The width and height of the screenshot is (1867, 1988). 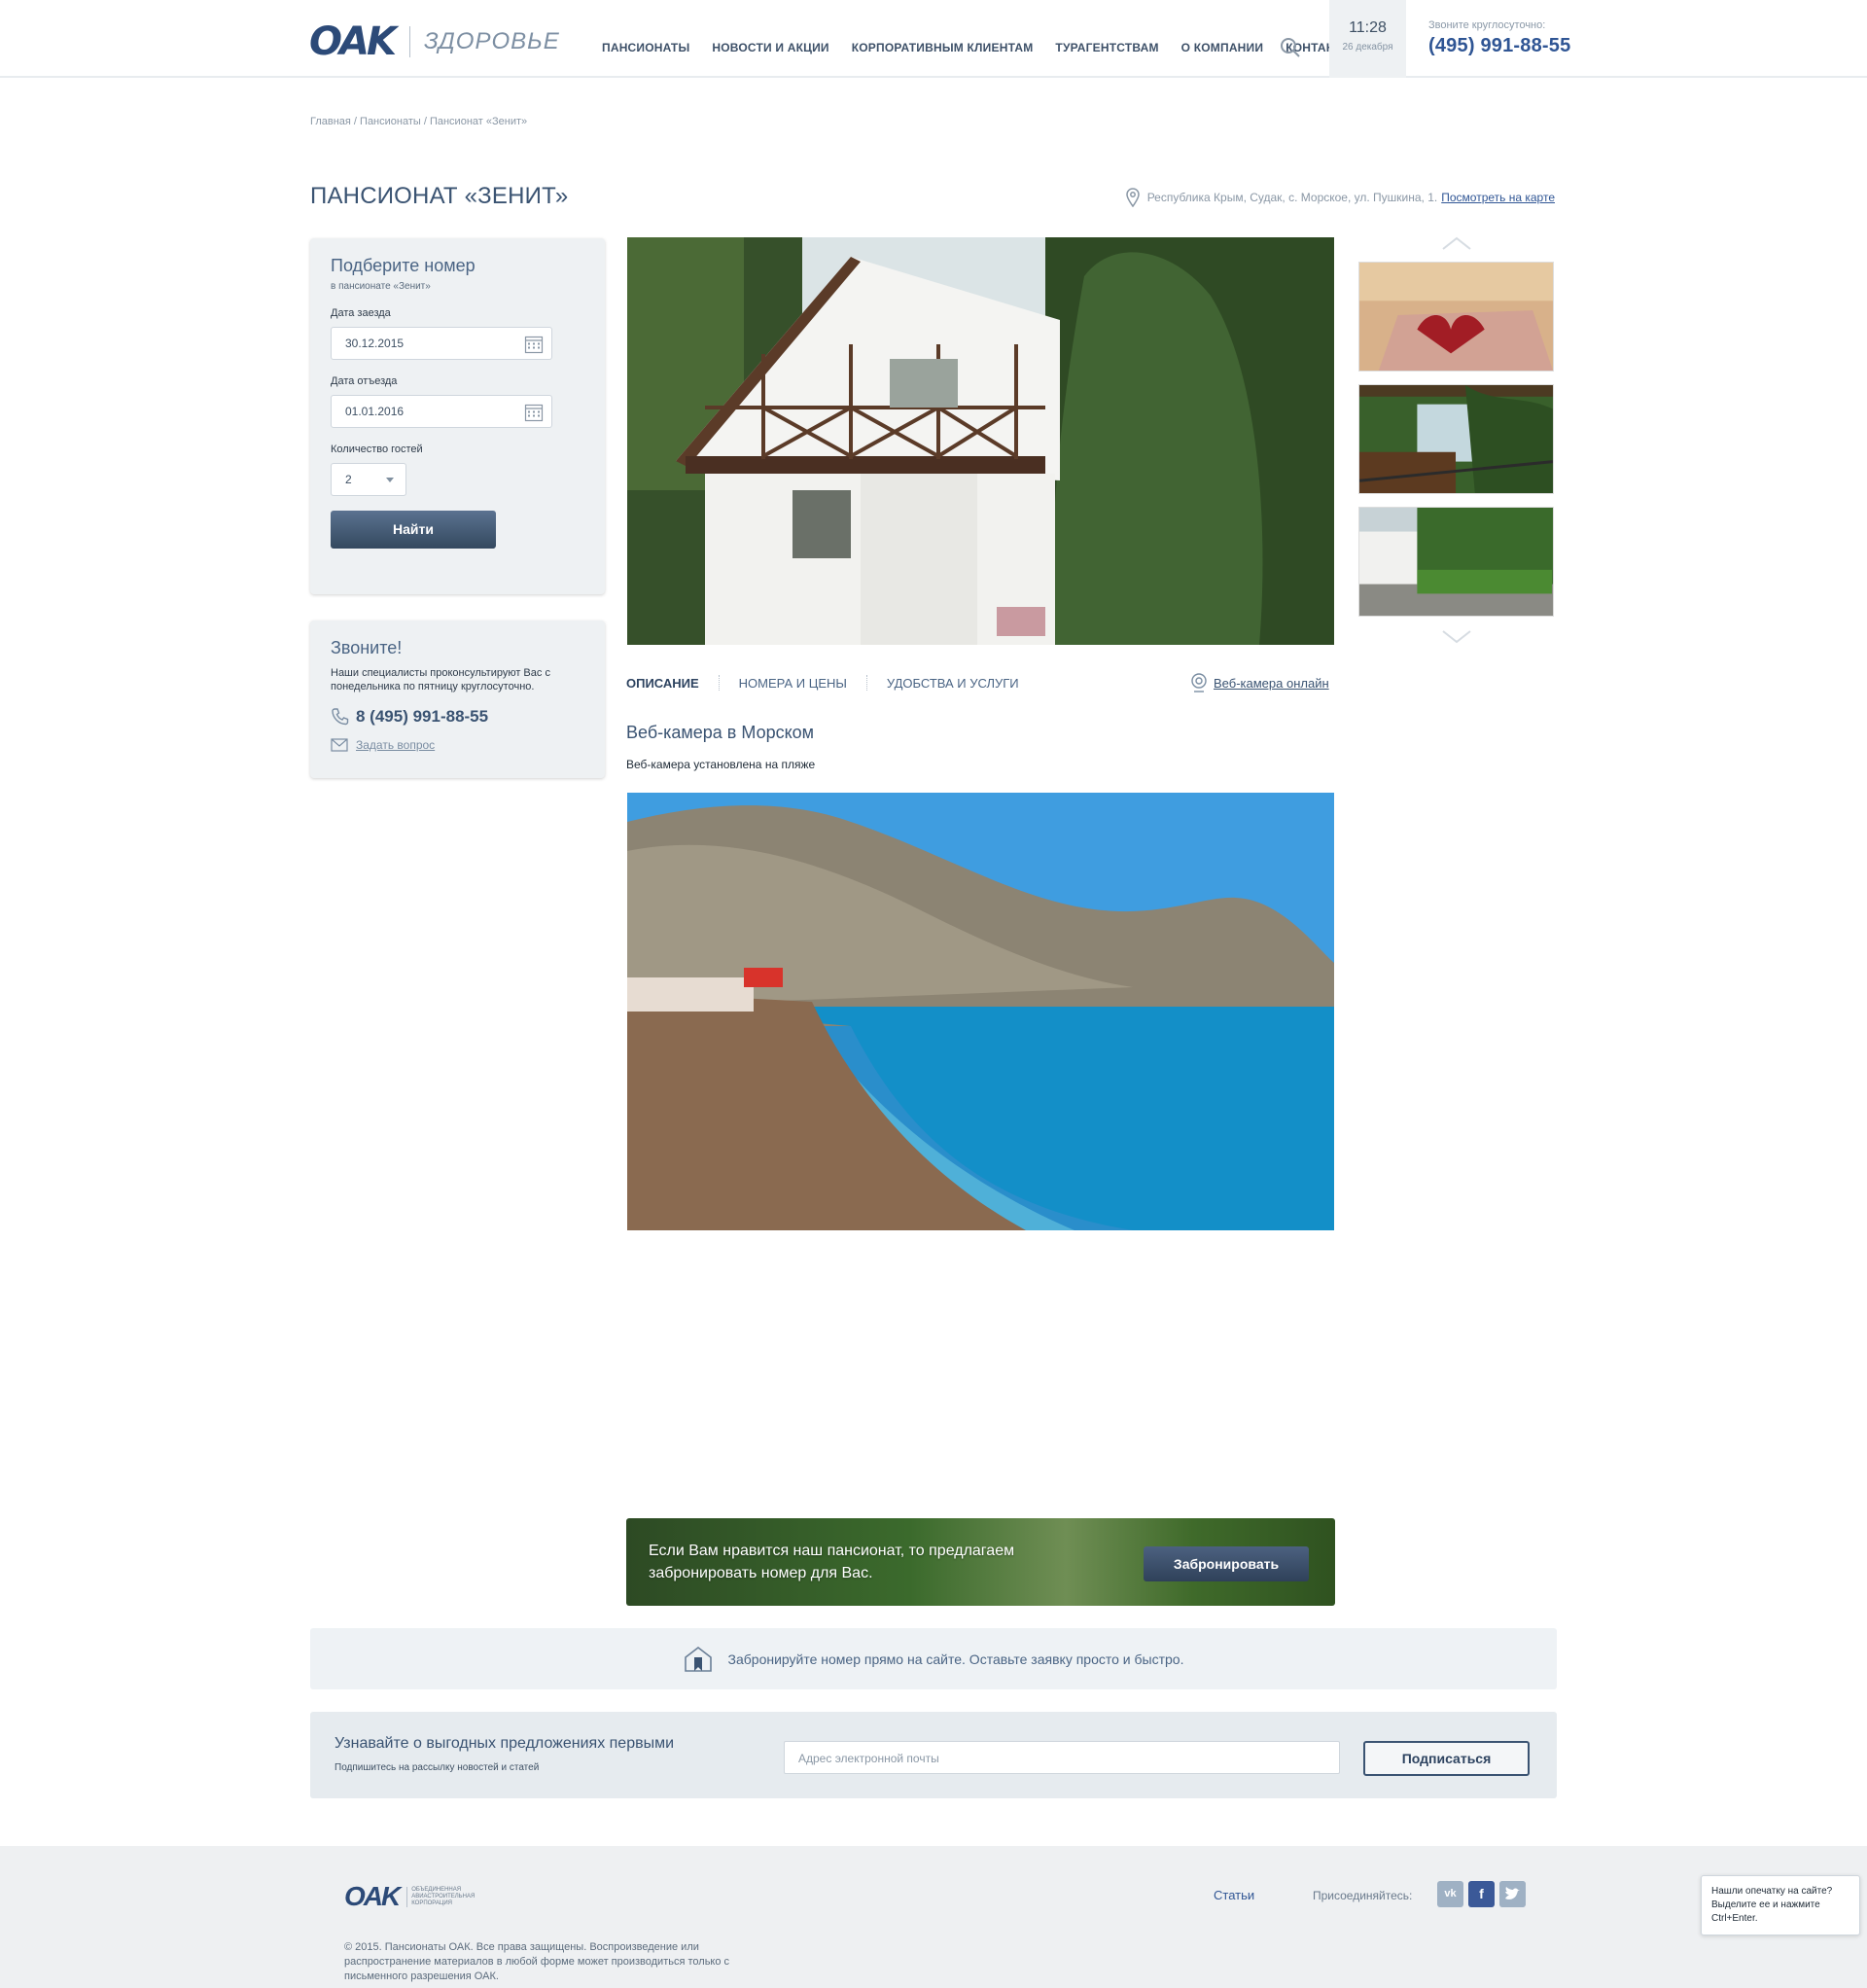 I want to click on nav-item-corporate: КОРПОРАТИВНЫМ КЛИЕНТАМ, so click(x=943, y=47).